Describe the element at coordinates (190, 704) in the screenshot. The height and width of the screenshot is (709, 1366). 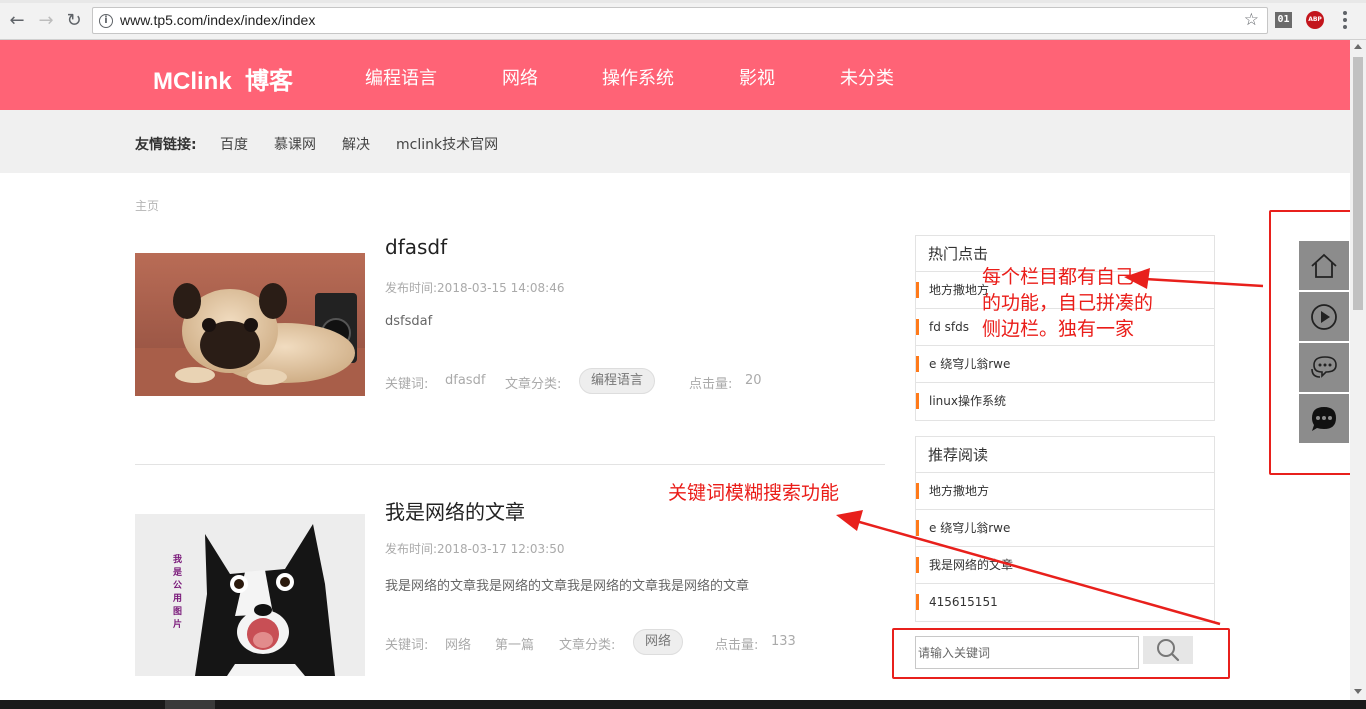
I see `taskbar-item` at that location.